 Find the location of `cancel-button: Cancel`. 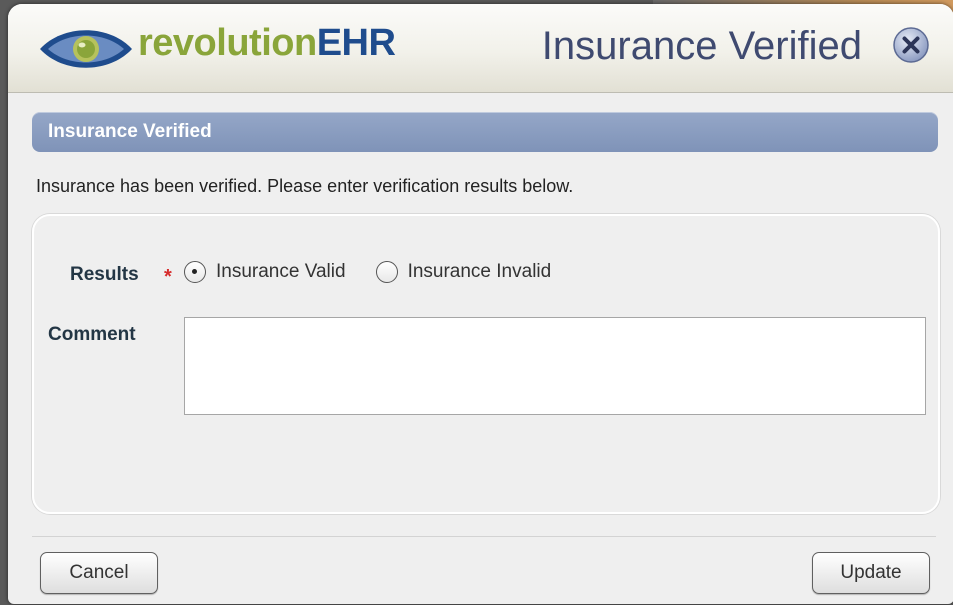

cancel-button: Cancel is located at coordinates (99, 573).